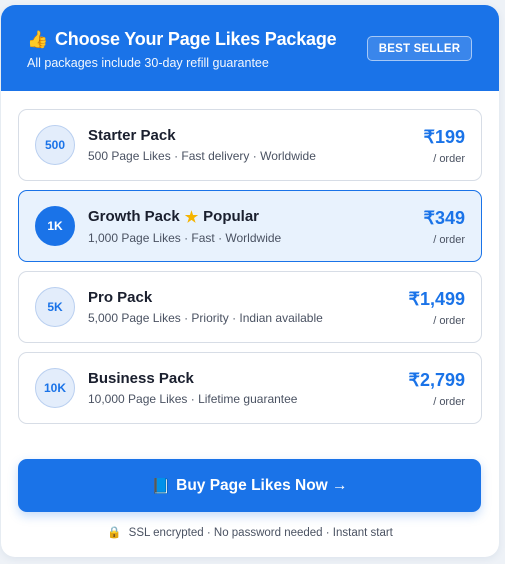 The height and width of the screenshot is (564, 505). I want to click on package-price: ₹349, so click(444, 218).